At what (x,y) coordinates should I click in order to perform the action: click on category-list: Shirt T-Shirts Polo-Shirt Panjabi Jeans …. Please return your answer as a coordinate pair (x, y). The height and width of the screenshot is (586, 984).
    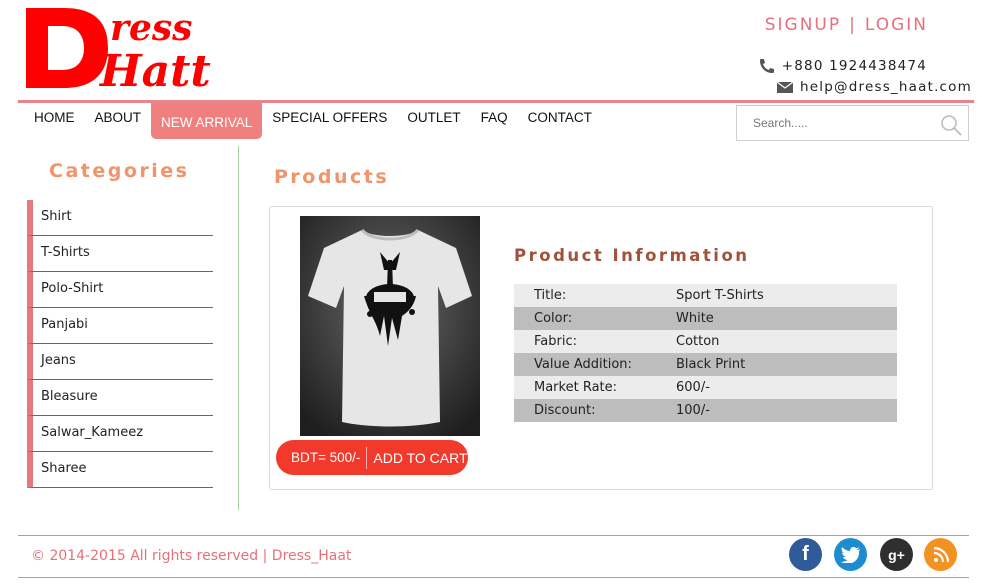
    Looking at the image, I should click on (120, 344).